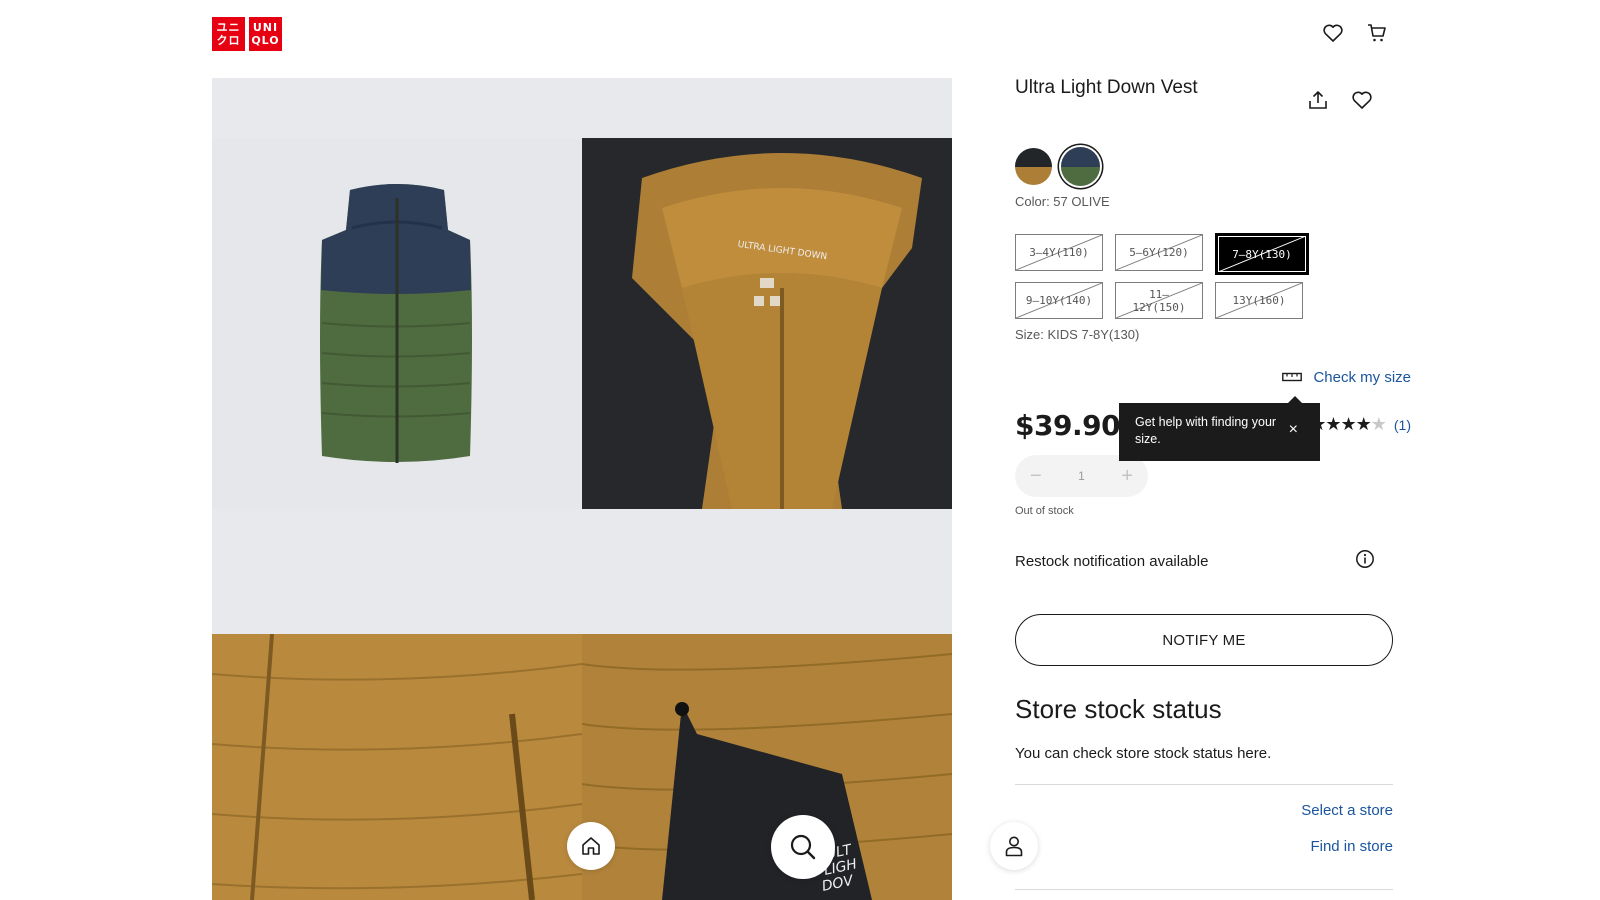 The image size is (1600, 900). Describe the element at coordinates (767, 767) in the screenshot. I see `product-image-vest-pouch: ULT LIGH DOV` at that location.